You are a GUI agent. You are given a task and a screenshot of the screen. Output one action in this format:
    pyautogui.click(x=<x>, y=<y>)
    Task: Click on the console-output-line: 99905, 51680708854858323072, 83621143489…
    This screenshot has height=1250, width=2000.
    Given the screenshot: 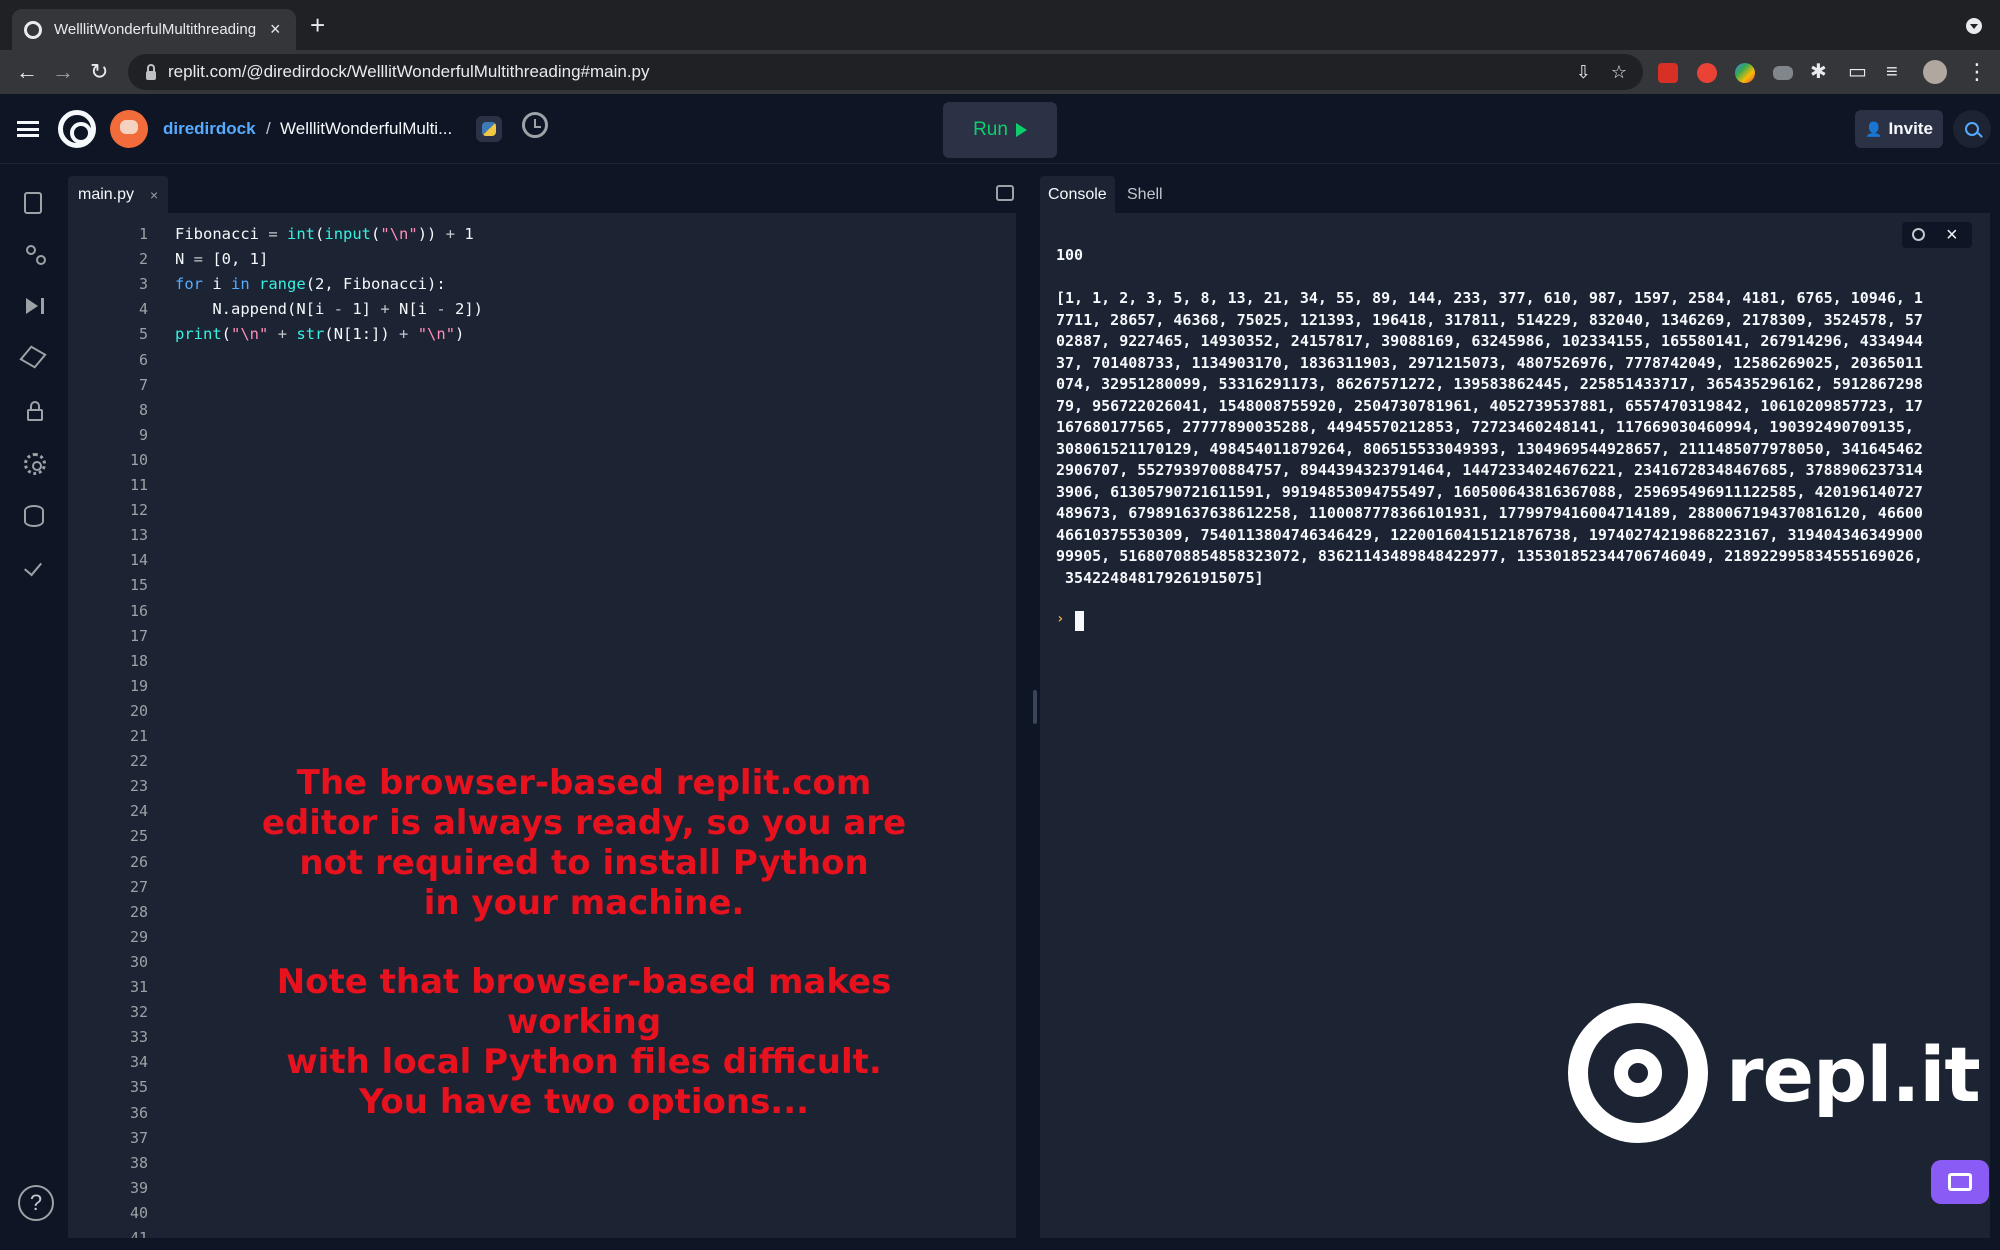 What is the action you would take?
    pyautogui.click(x=1489, y=556)
    